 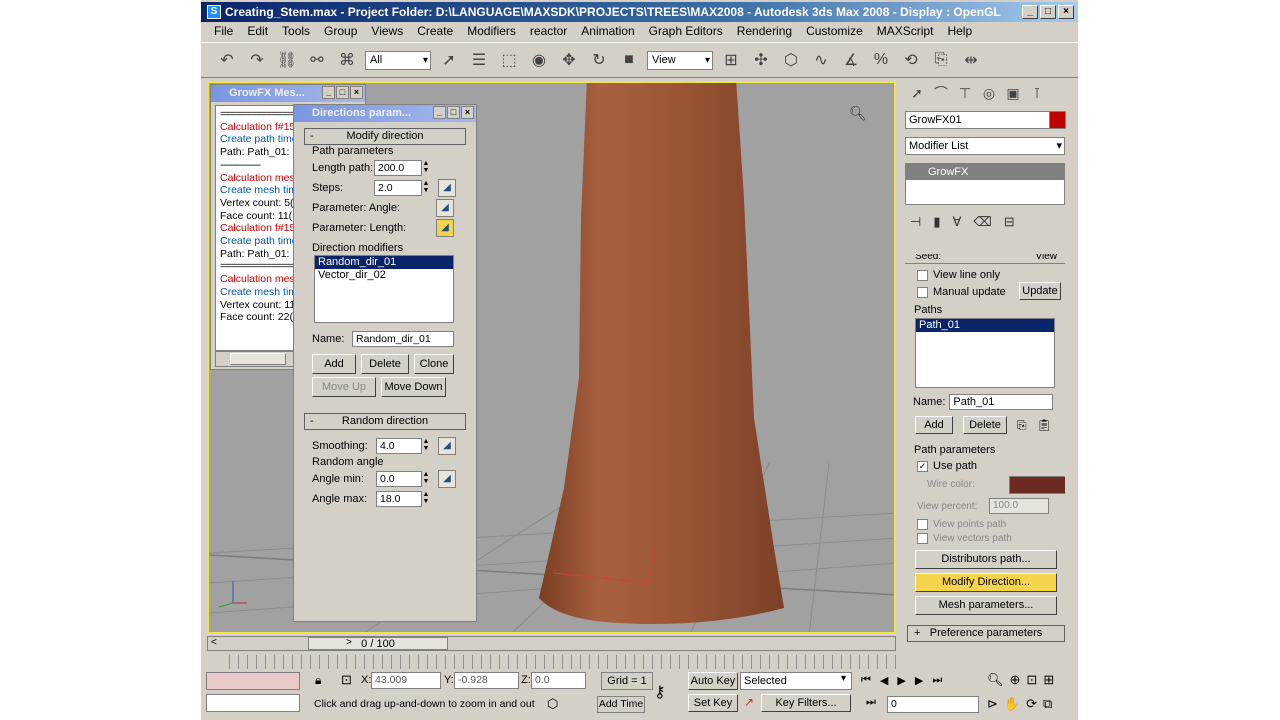 I want to click on add-time-tag-button: Add Time, so click(x=621, y=704).